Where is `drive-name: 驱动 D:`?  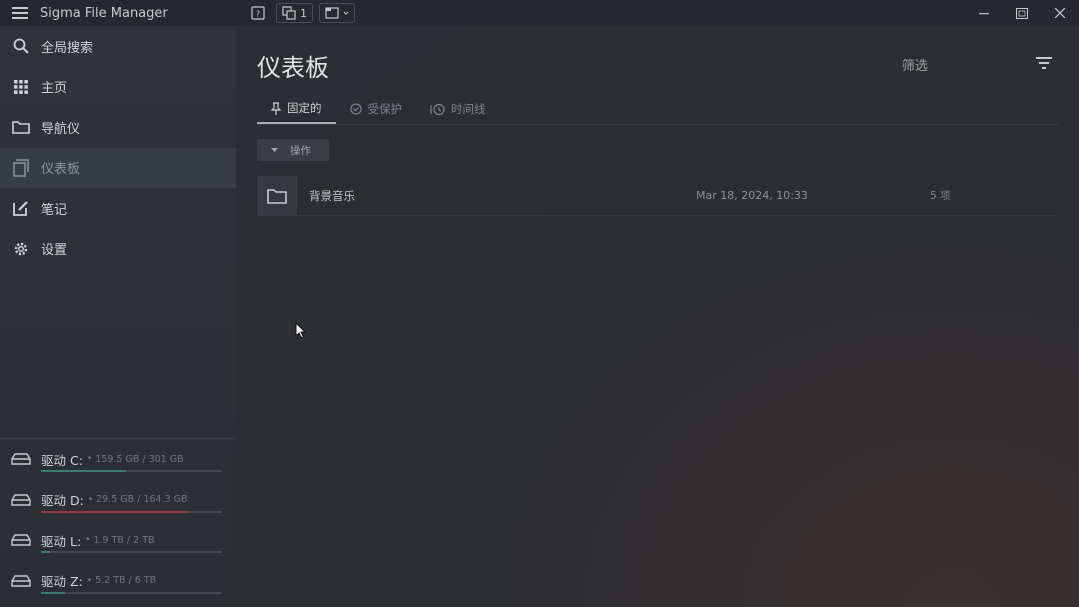 drive-name: 驱动 D: is located at coordinates (62, 501).